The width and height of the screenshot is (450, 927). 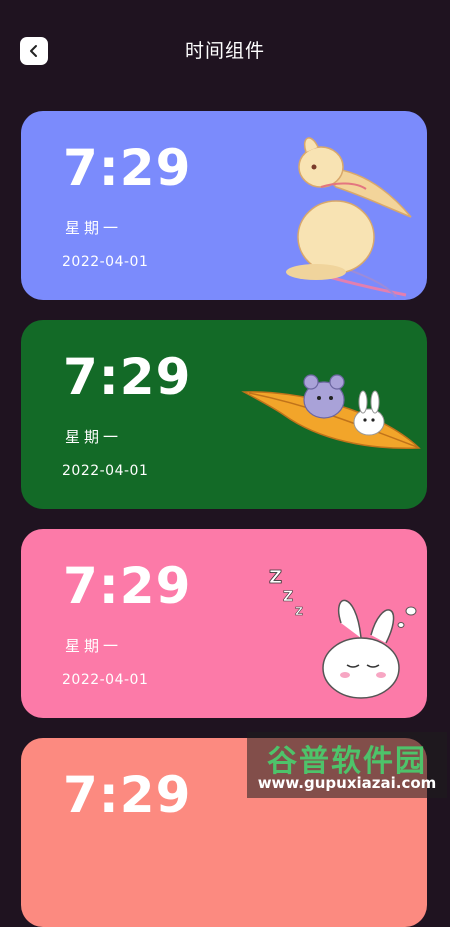 What do you see at coordinates (349, 217) in the screenshot?
I see `rabbit-on-cloud-illustration` at bounding box center [349, 217].